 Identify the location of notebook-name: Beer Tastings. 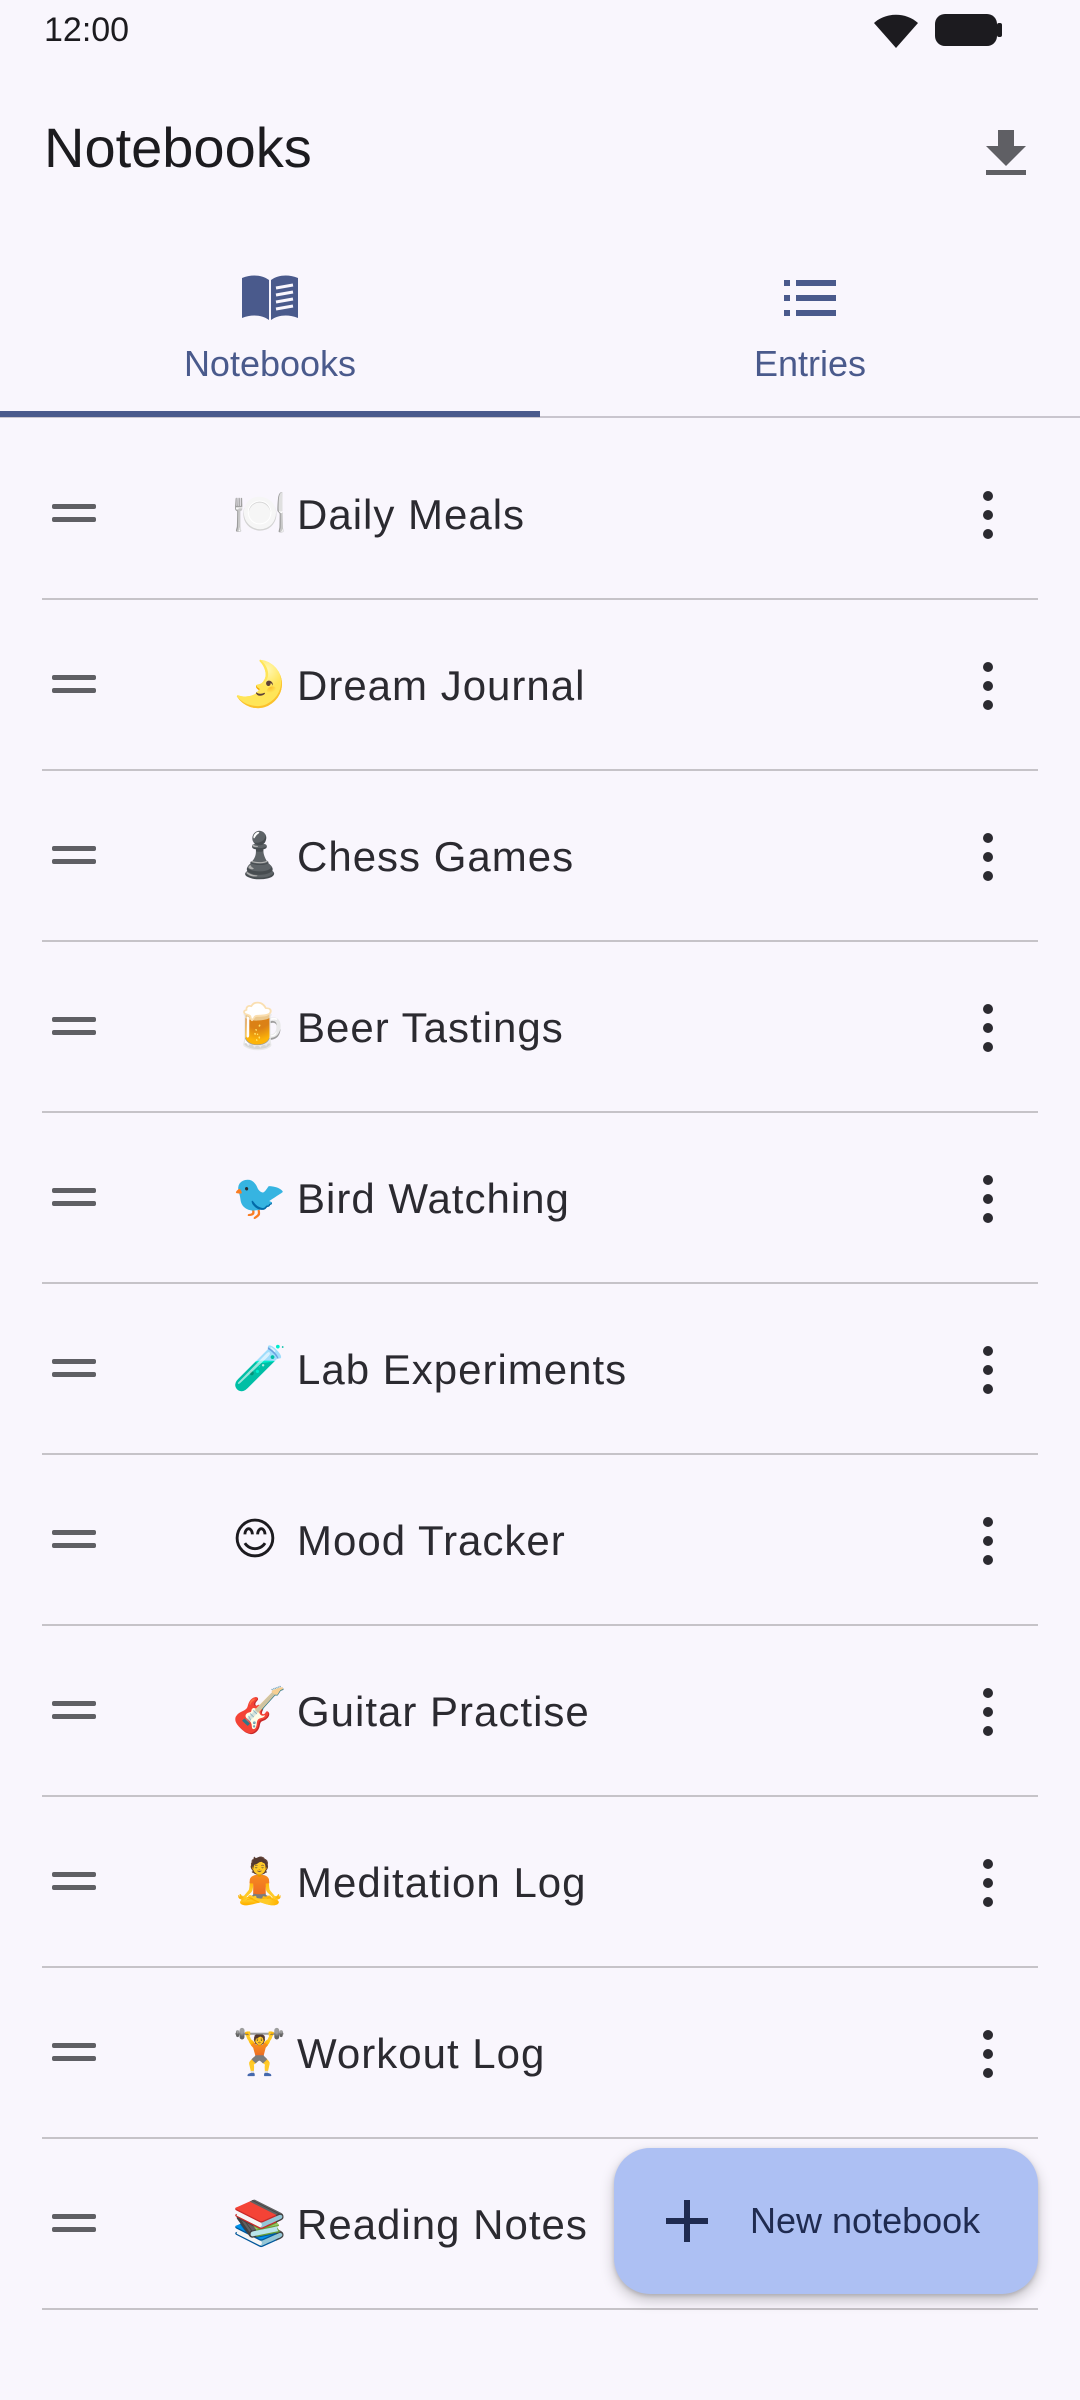
(430, 1027).